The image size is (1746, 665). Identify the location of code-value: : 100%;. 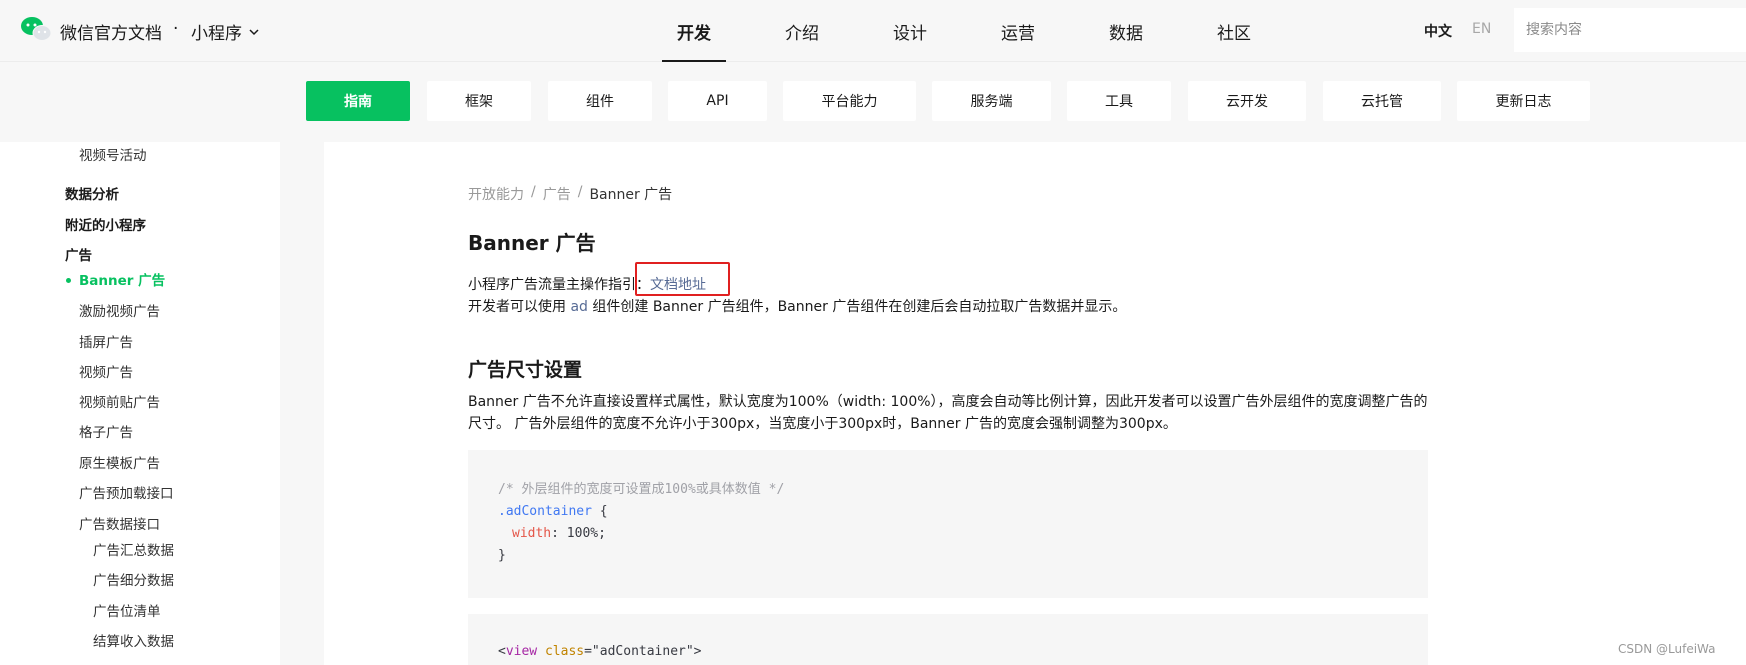
(578, 533).